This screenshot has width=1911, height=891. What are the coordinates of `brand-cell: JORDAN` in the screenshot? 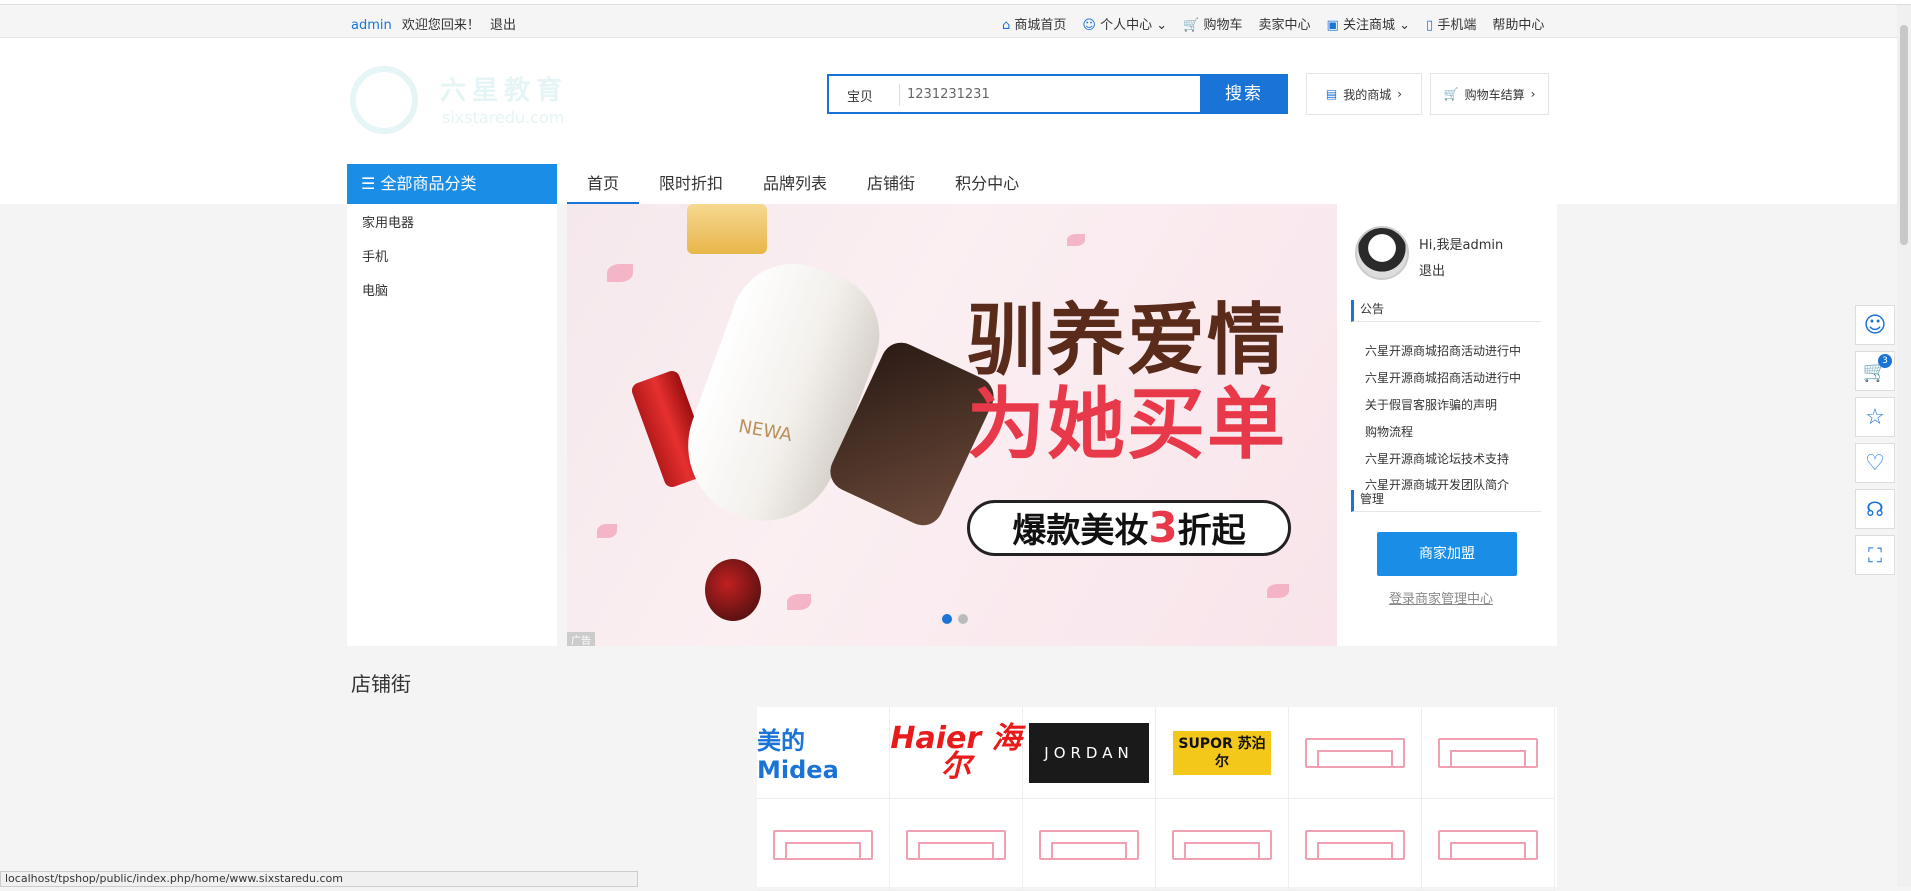 It's located at (1089, 753).